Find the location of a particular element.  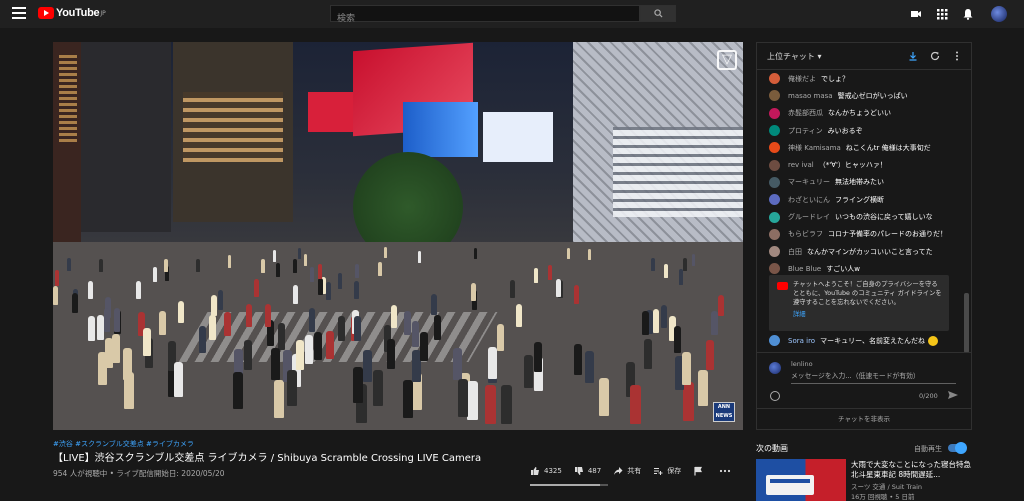

search-input is located at coordinates (485, 19).